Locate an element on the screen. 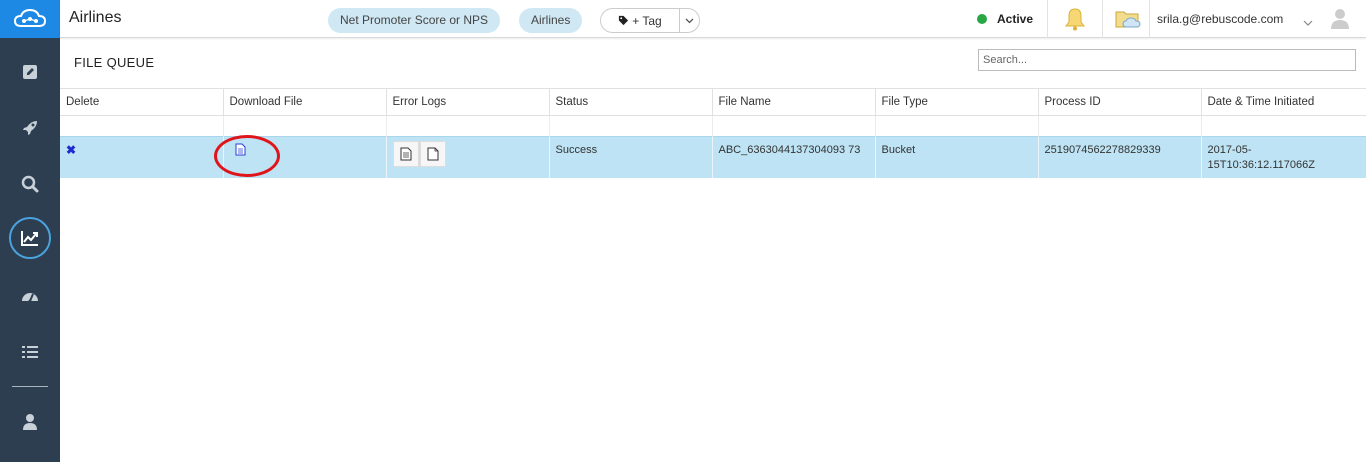 The height and width of the screenshot is (462, 1366). sidebar-item-search is located at coordinates (30, 184).